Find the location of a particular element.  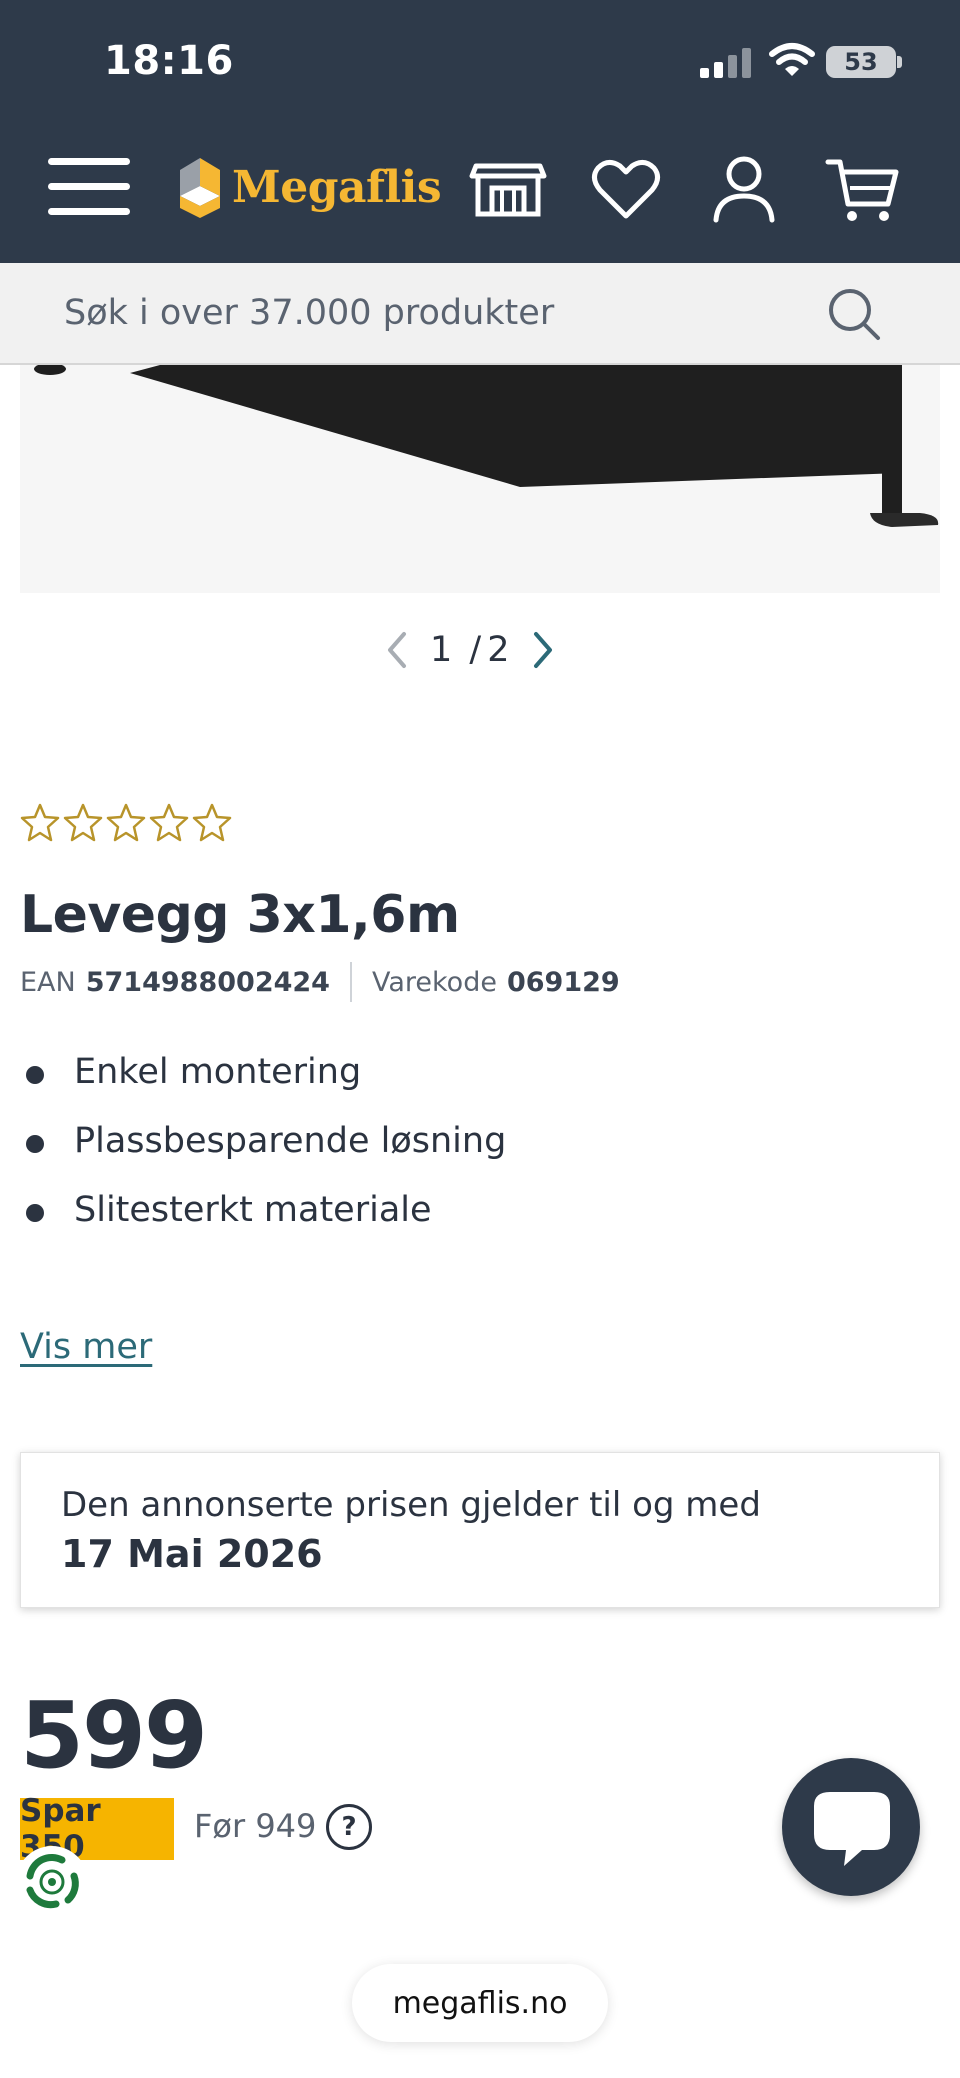

help-icon: ? is located at coordinates (349, 1827).